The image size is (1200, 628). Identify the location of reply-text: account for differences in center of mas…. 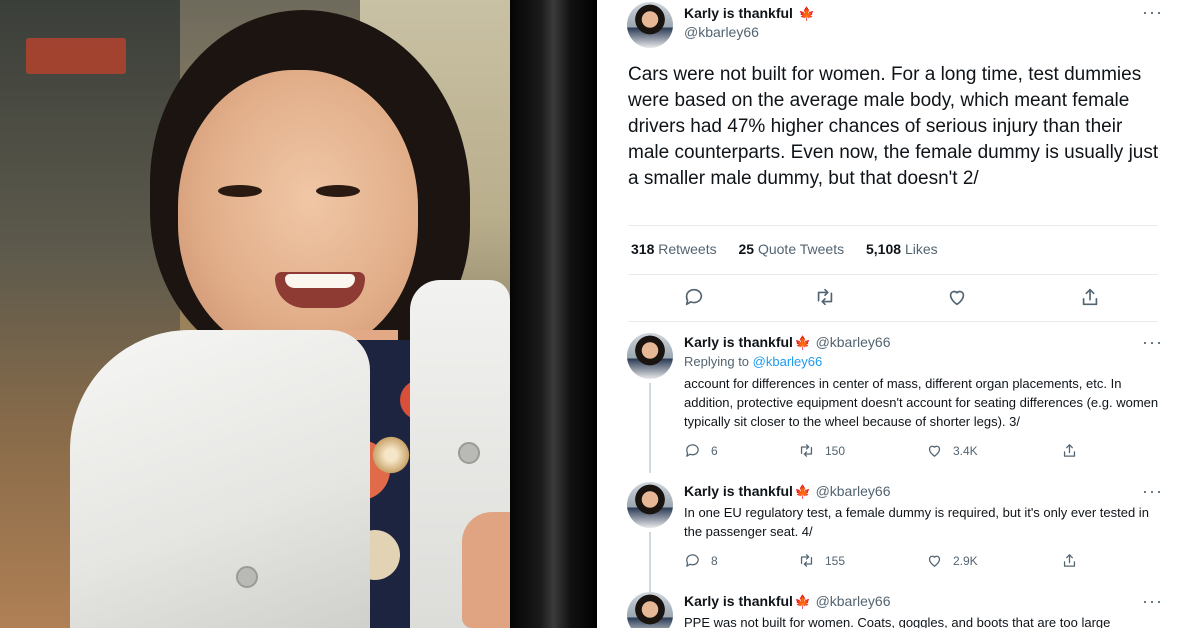
(921, 402).